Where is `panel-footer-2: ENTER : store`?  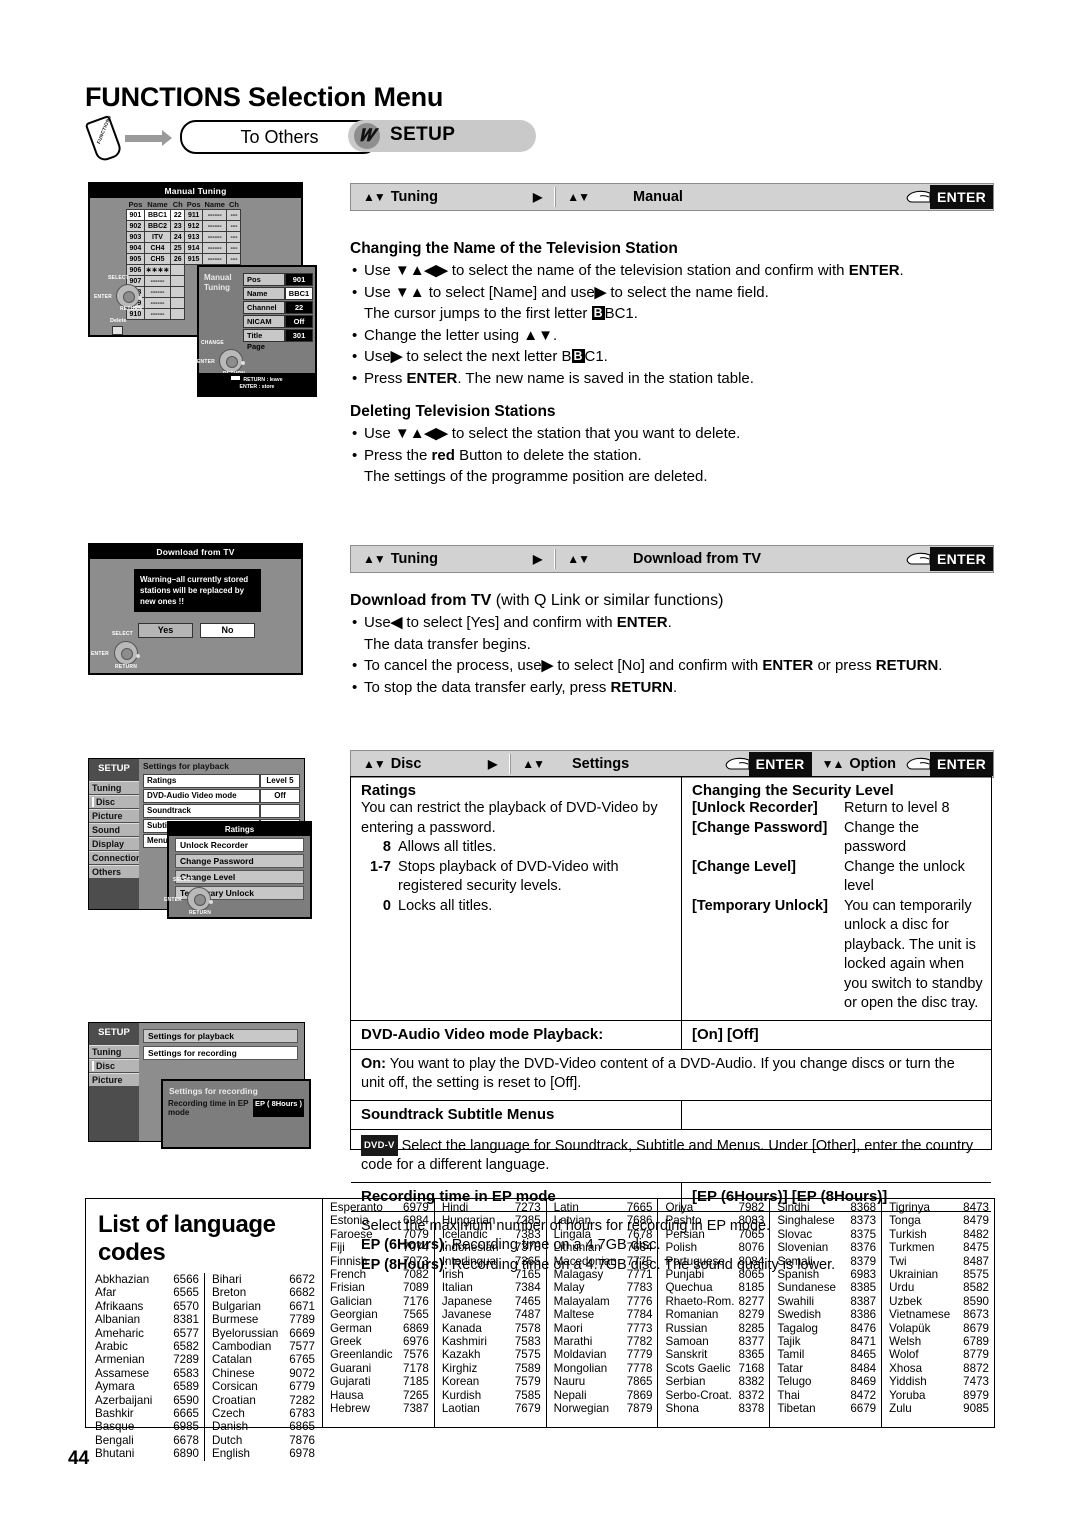
panel-footer-2: ENTER : store is located at coordinates (257, 387).